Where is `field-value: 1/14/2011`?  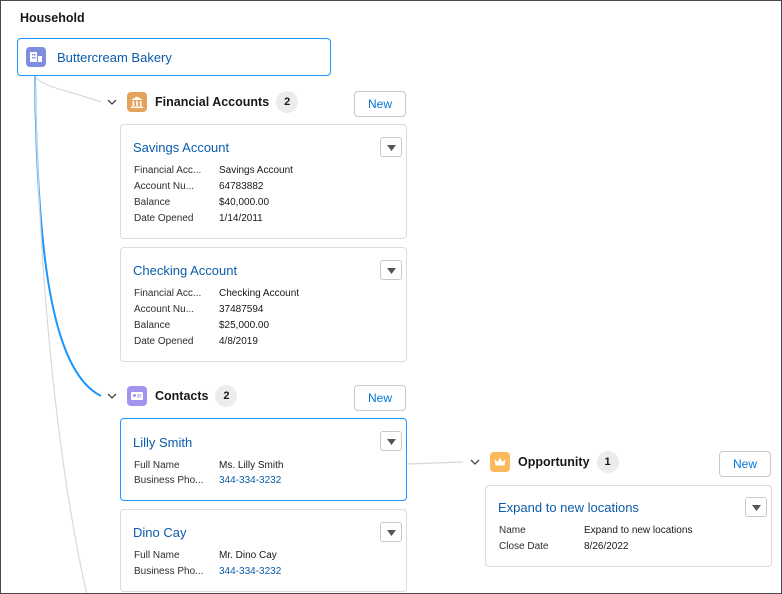
field-value: 1/14/2011 is located at coordinates (241, 218).